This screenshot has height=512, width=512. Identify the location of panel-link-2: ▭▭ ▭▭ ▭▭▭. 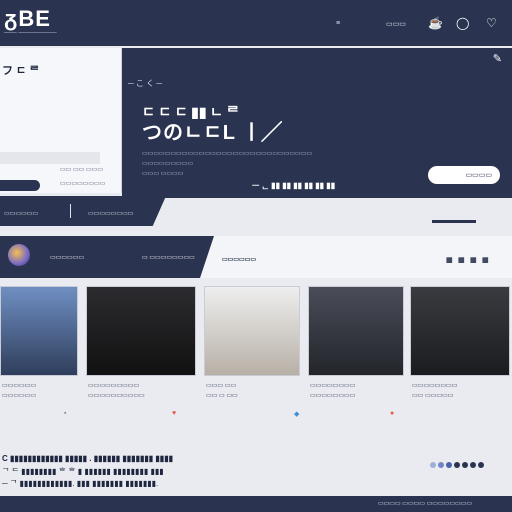
(81, 169).